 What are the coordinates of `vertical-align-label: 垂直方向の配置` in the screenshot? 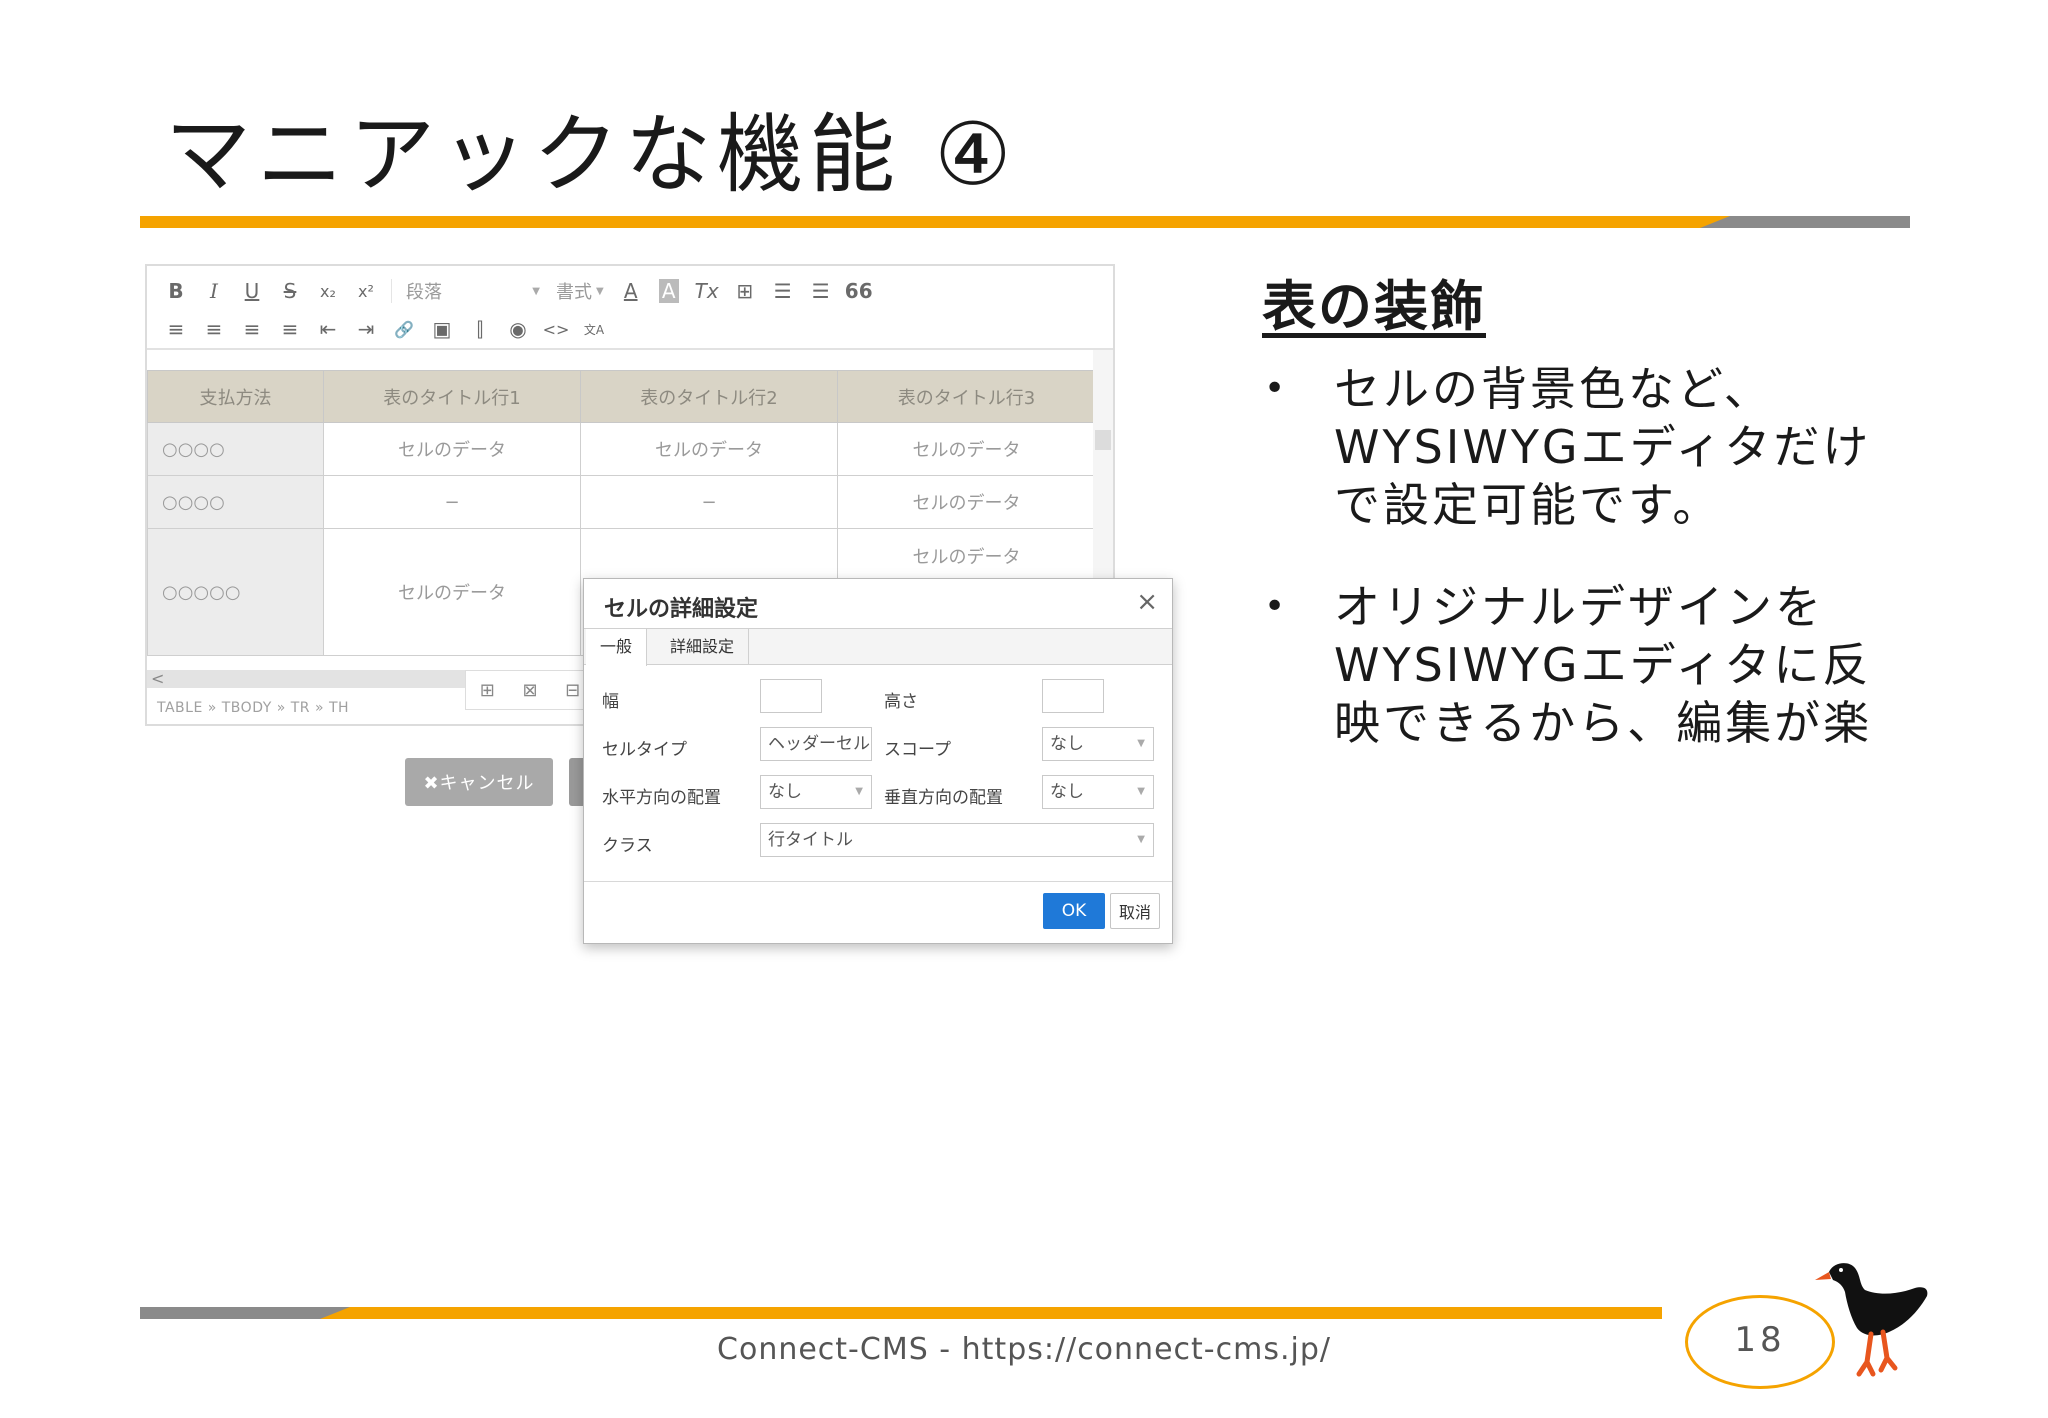 It's located at (943, 798).